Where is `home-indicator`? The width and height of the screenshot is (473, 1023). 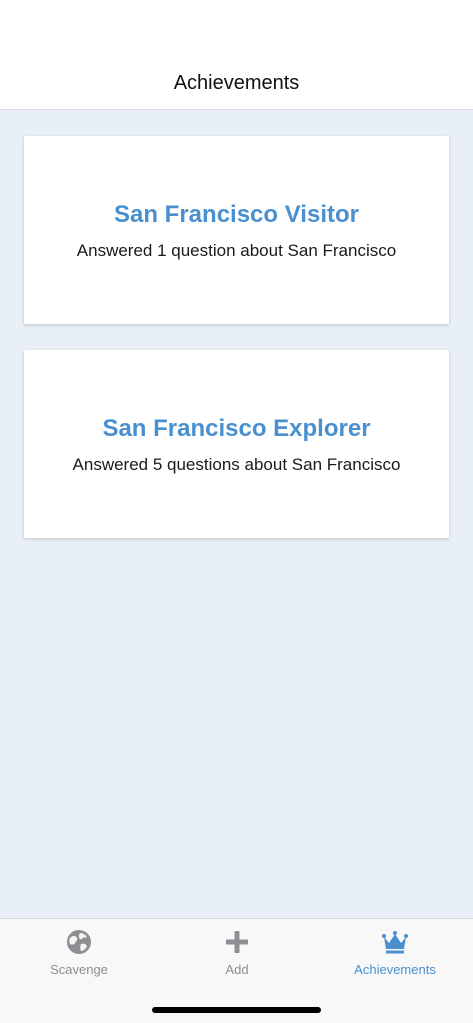
home-indicator is located at coordinates (236, 1010).